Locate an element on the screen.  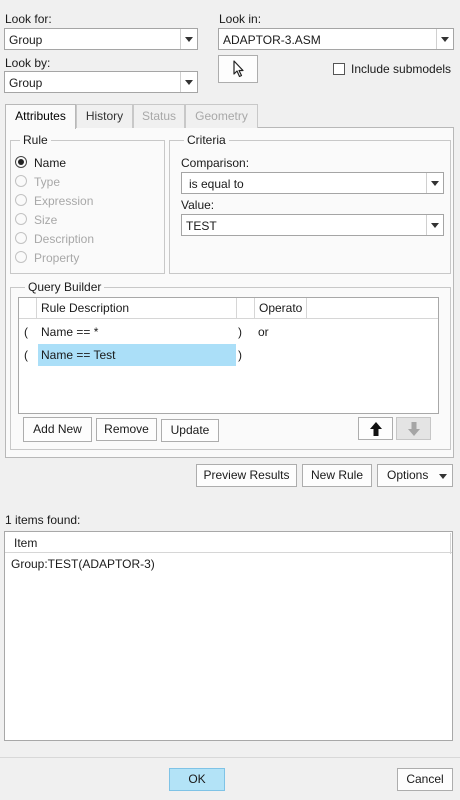
list-item: Group:TEST(ADAPTOR-3) is located at coordinates (83, 564).